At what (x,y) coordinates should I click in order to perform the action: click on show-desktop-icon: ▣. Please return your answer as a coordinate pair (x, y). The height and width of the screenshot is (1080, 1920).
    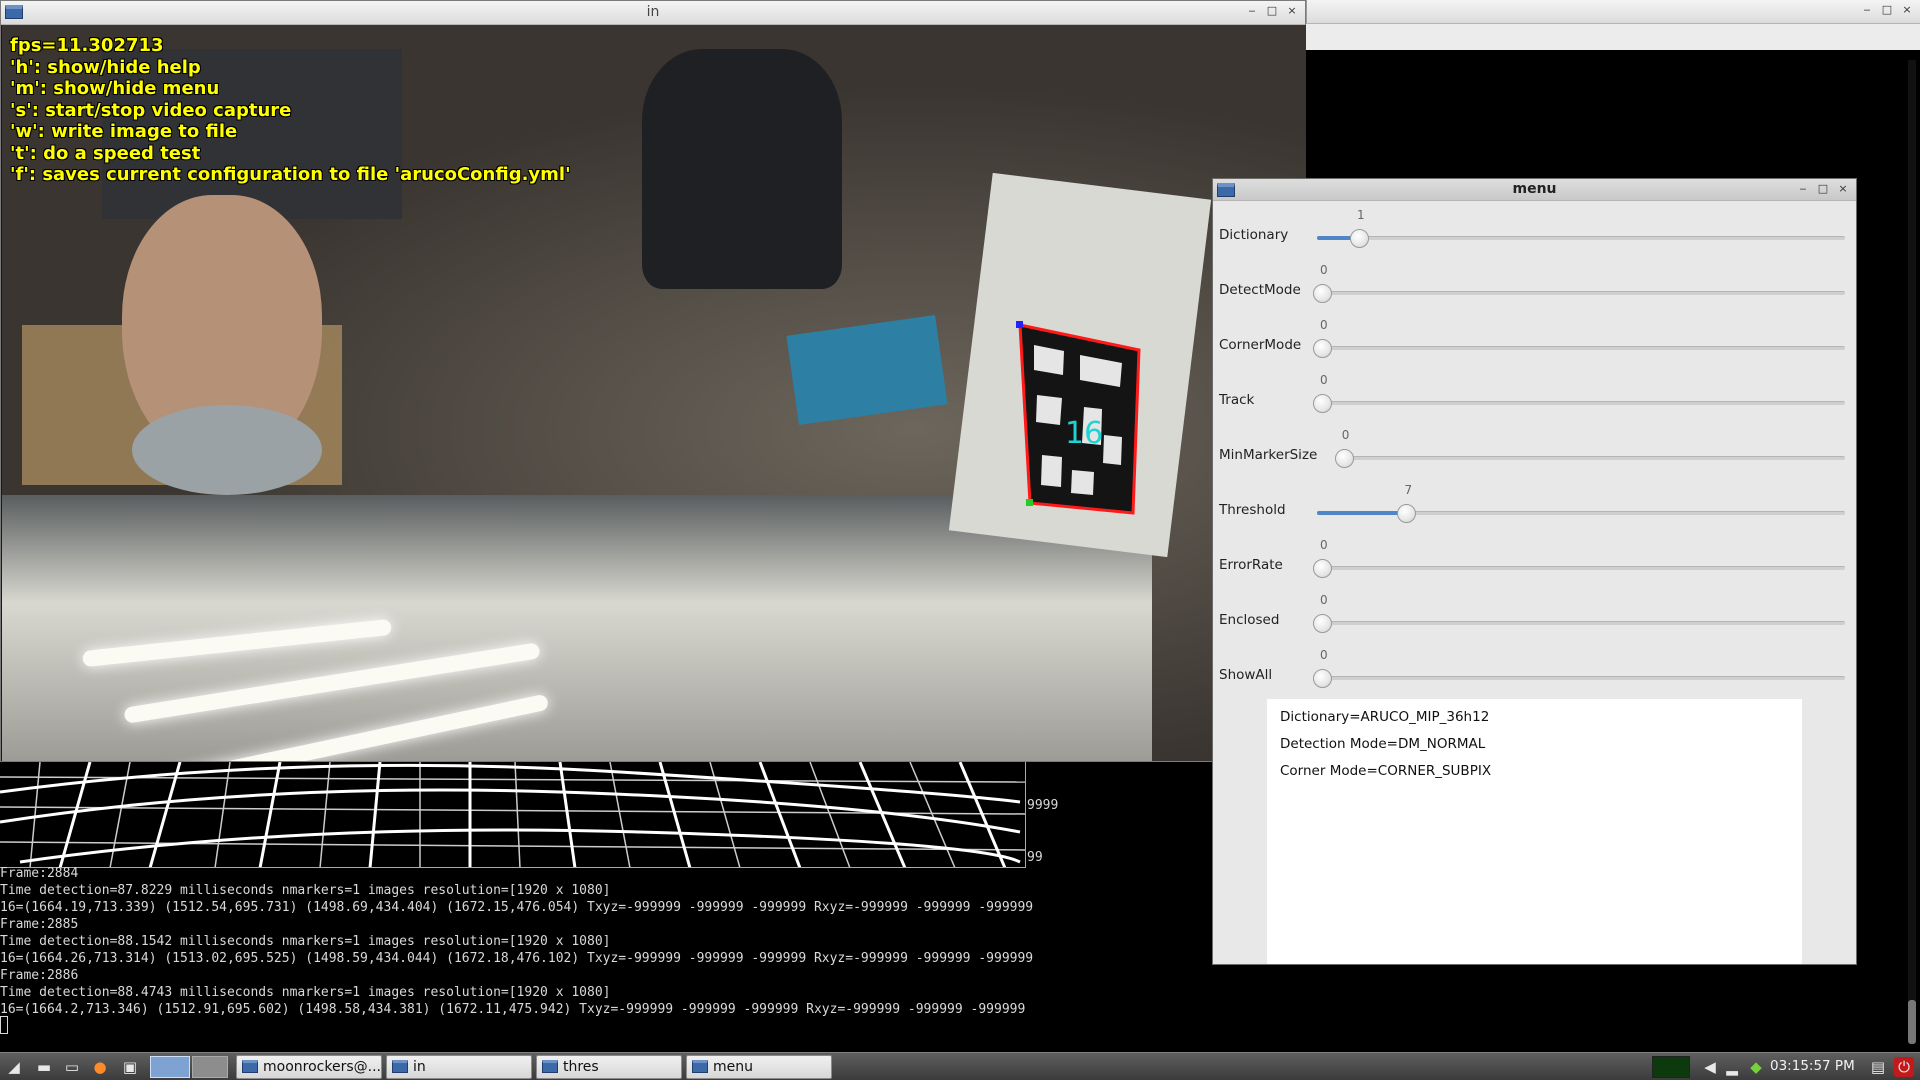
    Looking at the image, I should click on (130, 1067).